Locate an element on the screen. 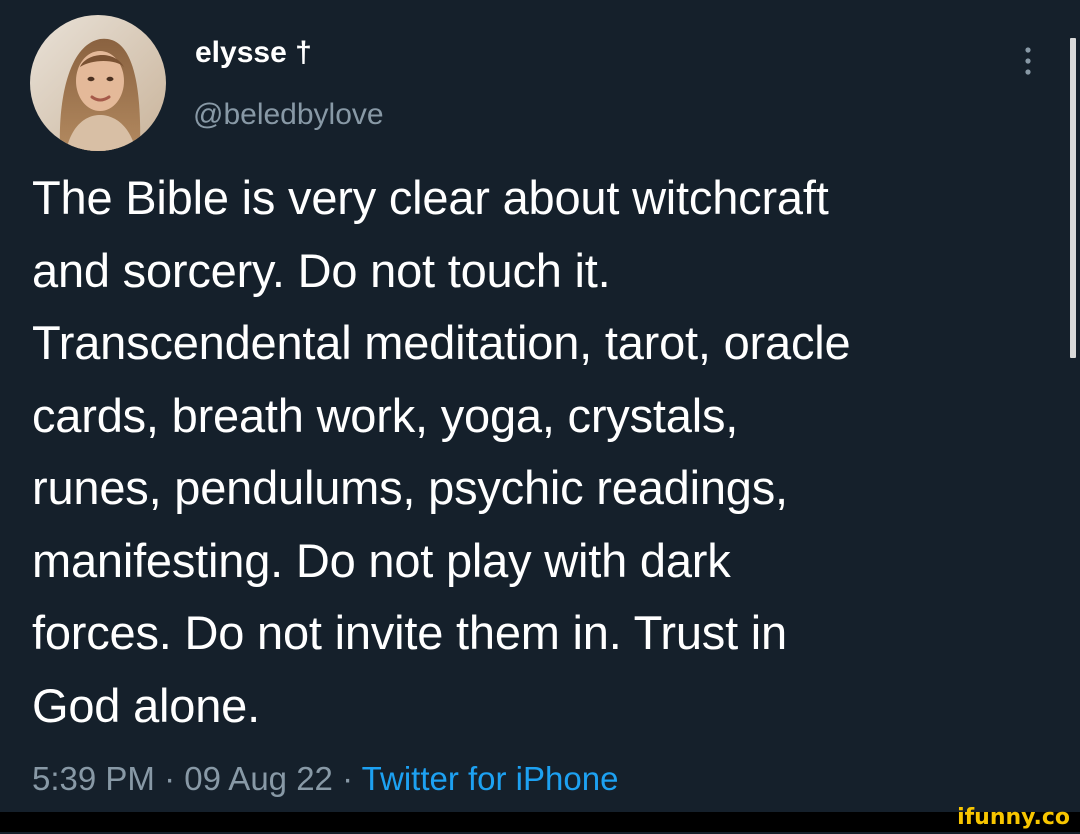 The height and width of the screenshot is (834, 1080). display-name: elysse † is located at coordinates (253, 53).